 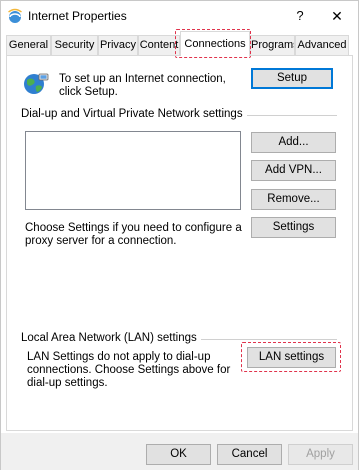 I want to click on cancel-button: Cancel, so click(x=249, y=454).